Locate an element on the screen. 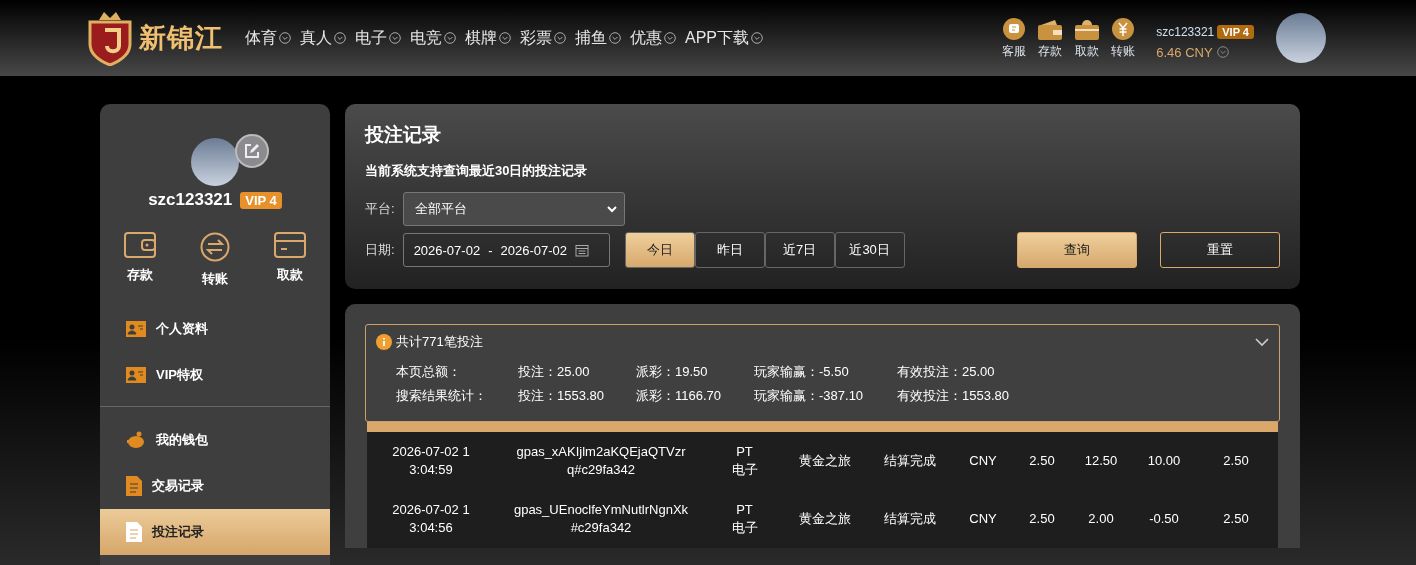 This screenshot has width=1416, height=565. sidebar-menu-item: VIP特权 is located at coordinates (215, 375).